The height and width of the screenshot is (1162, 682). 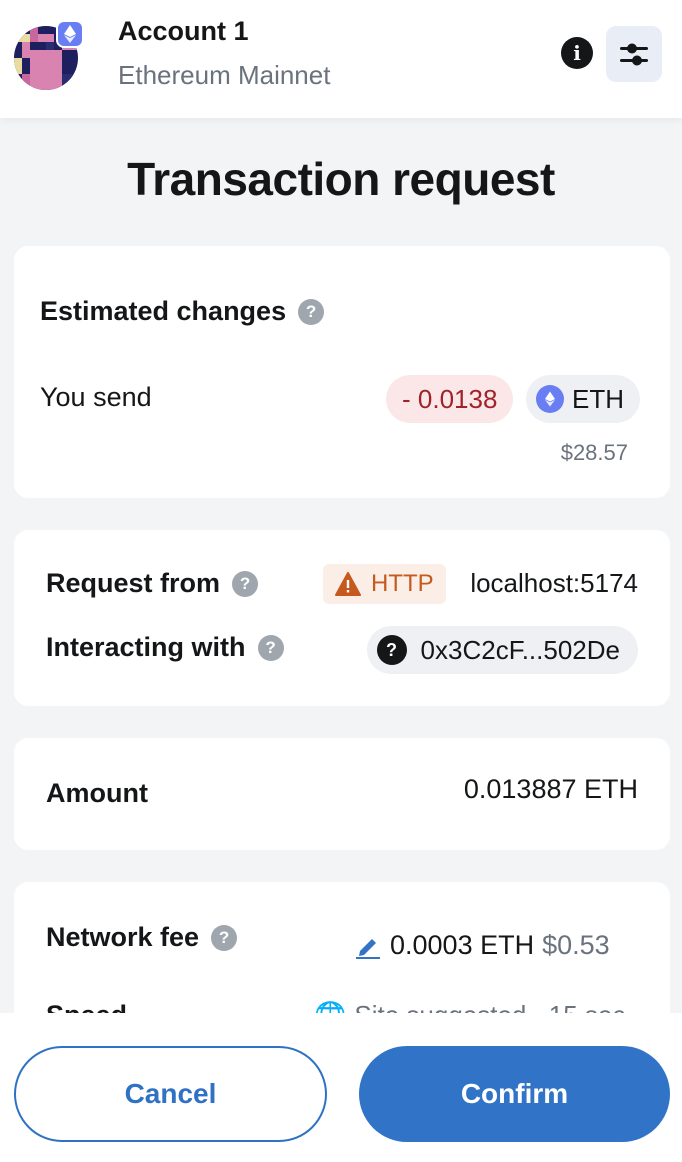 What do you see at coordinates (554, 583) in the screenshot?
I see `request-origin: localhost:5174` at bounding box center [554, 583].